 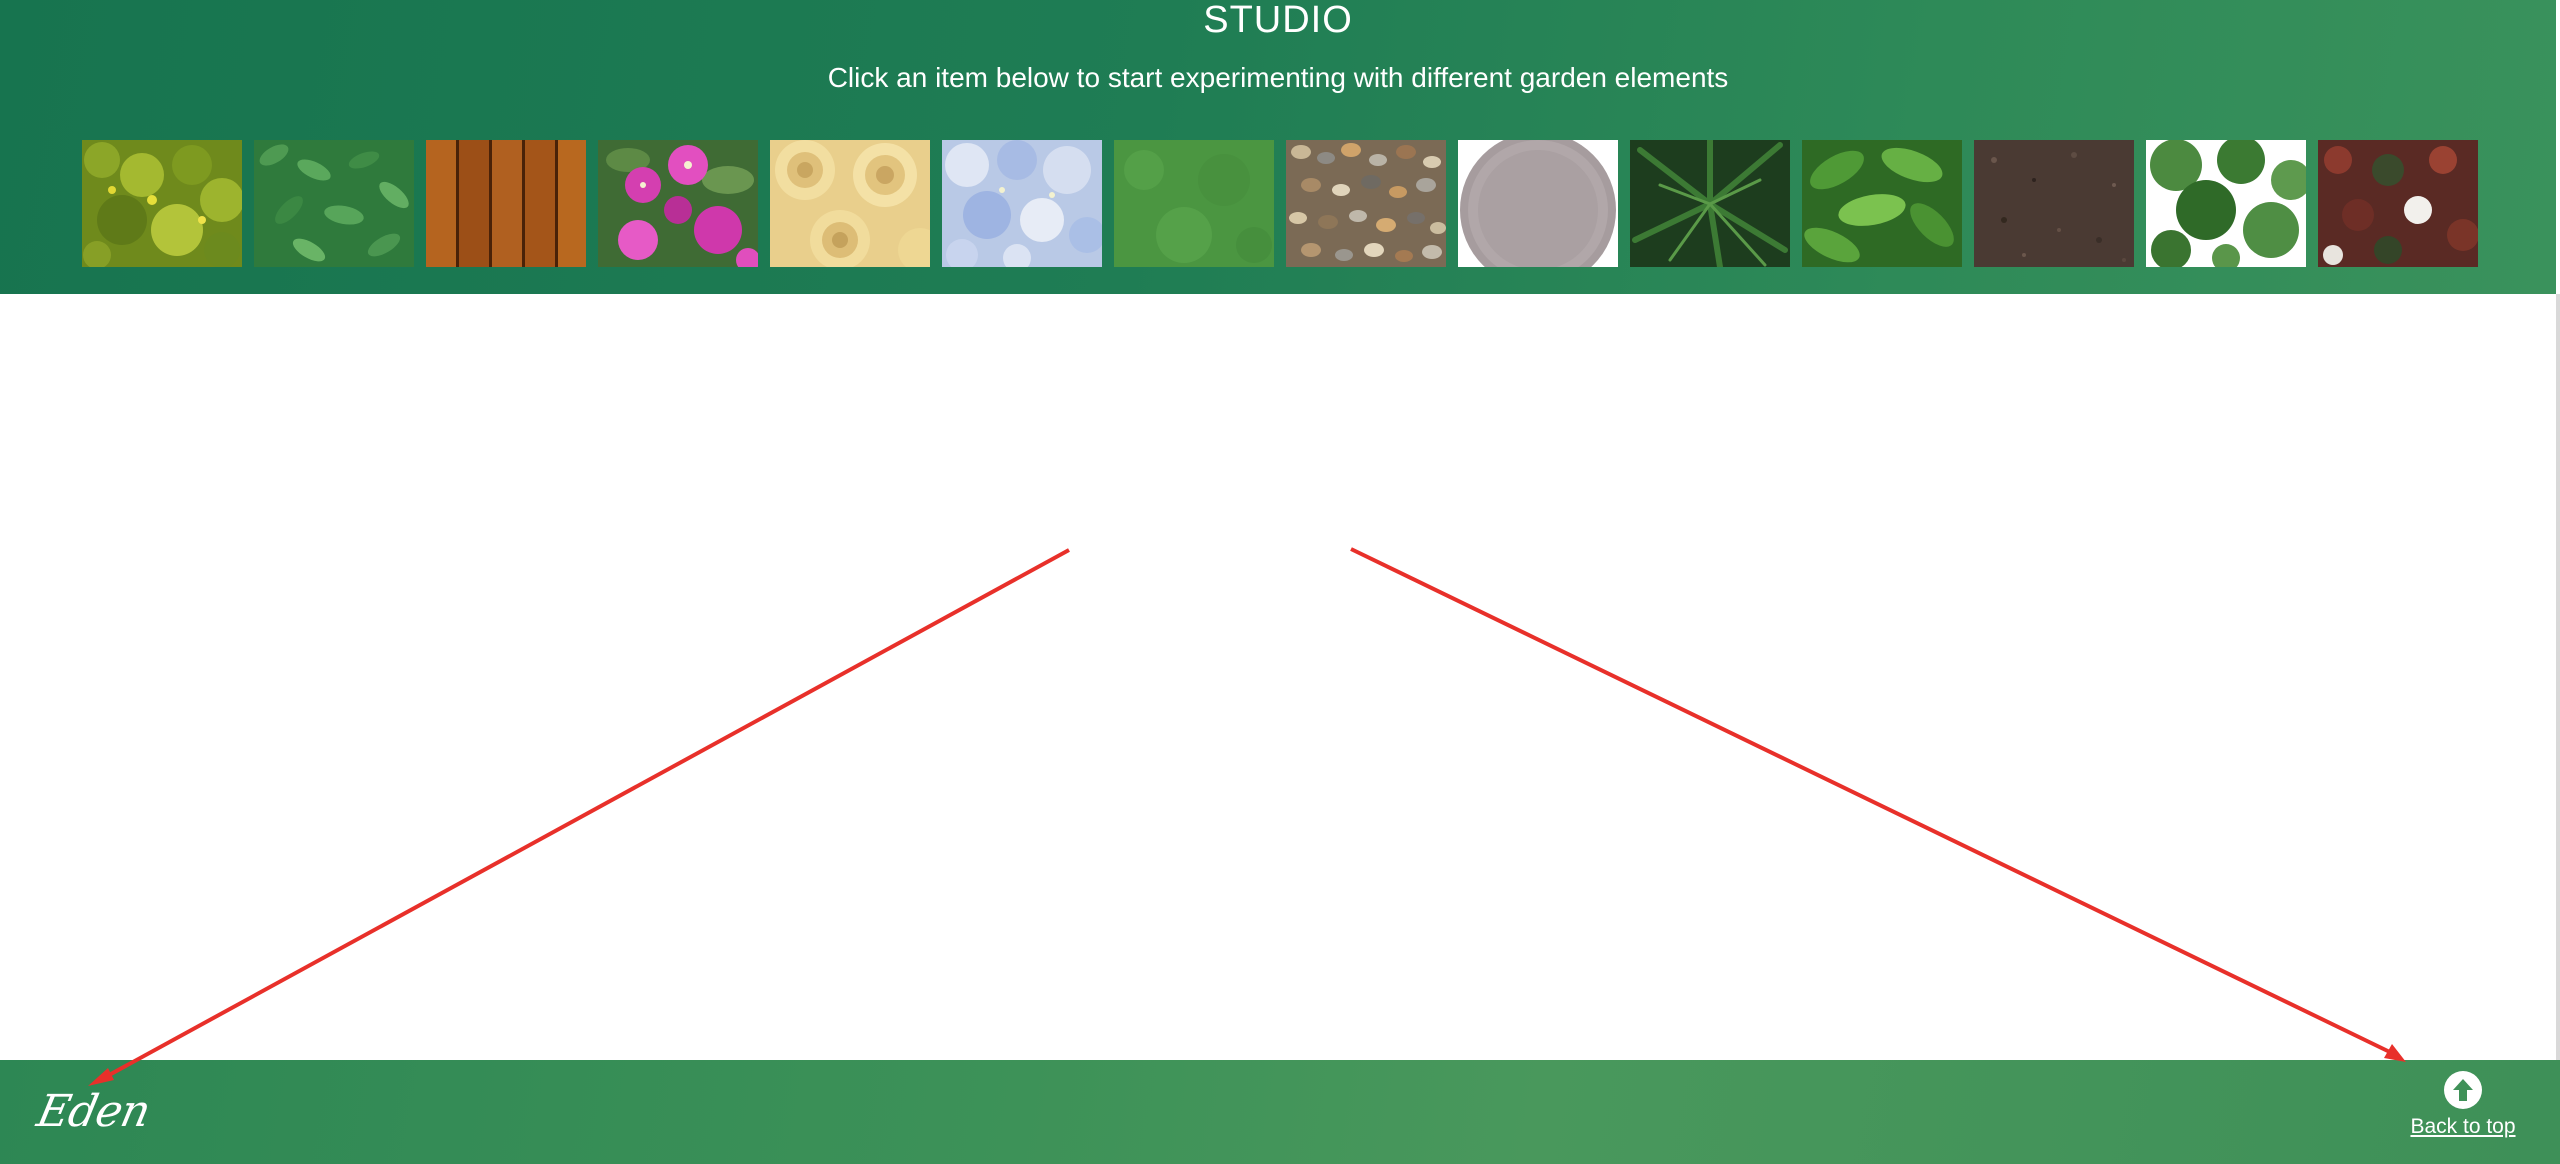 What do you see at coordinates (2226, 203) in the screenshot?
I see `tree-canopy-tile` at bounding box center [2226, 203].